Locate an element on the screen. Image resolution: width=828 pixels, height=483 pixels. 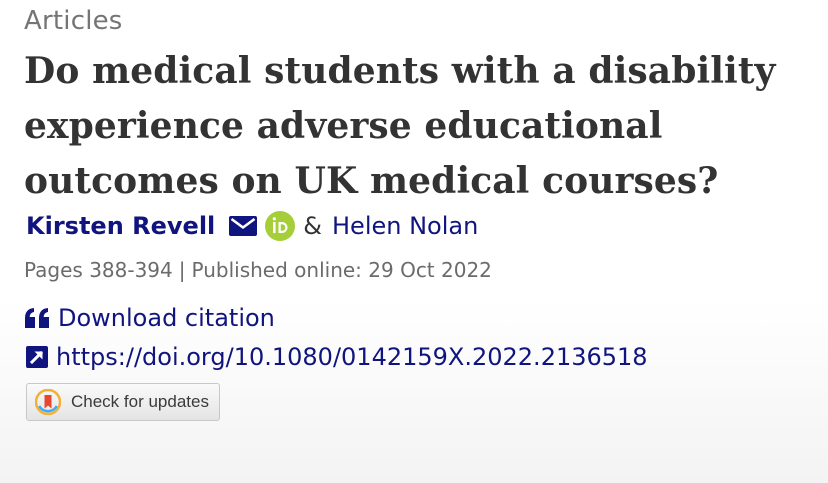
quote-icon is located at coordinates (37, 318).